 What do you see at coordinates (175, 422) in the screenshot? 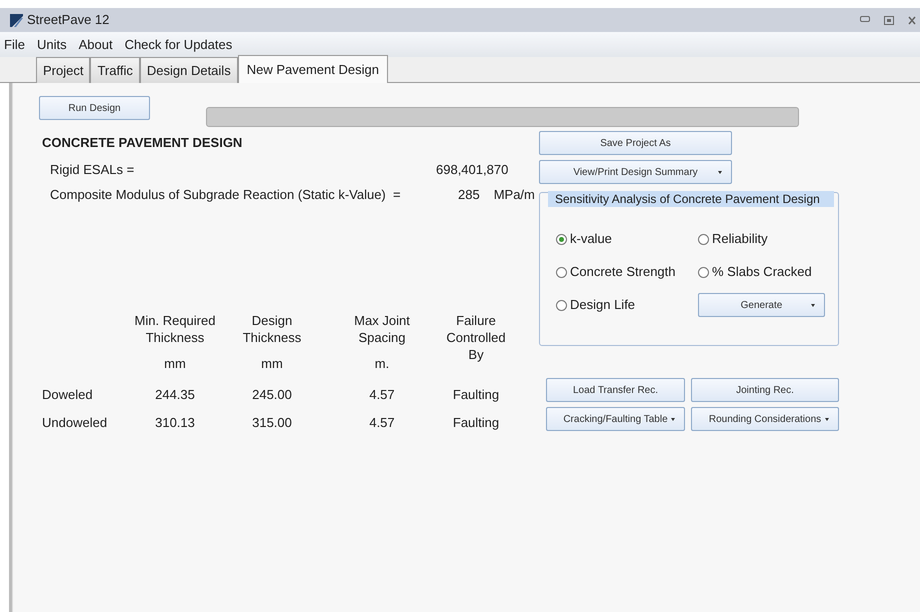
I see `table-cell: 310.13` at bounding box center [175, 422].